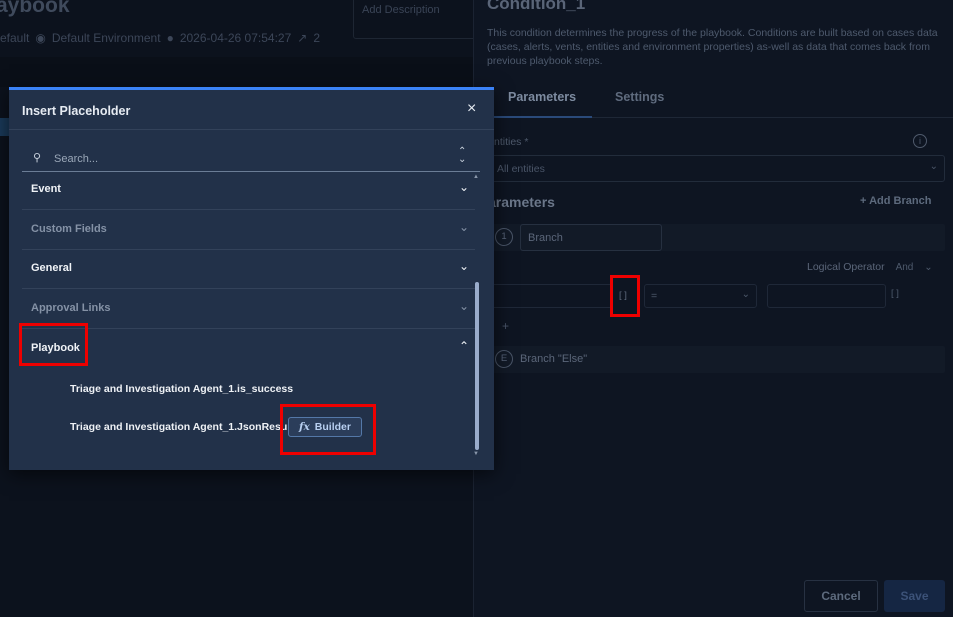 The width and height of the screenshot is (953, 617). What do you see at coordinates (713, 99) in the screenshot?
I see `condition-tabs: Parameters Settings` at bounding box center [713, 99].